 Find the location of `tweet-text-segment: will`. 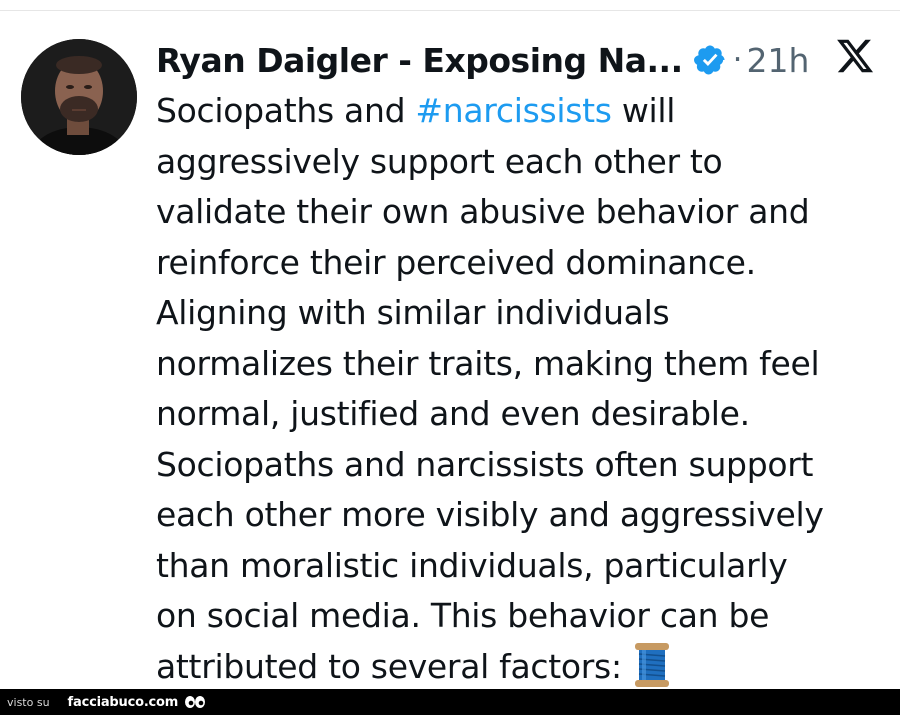

tweet-text-segment: will is located at coordinates (643, 110).